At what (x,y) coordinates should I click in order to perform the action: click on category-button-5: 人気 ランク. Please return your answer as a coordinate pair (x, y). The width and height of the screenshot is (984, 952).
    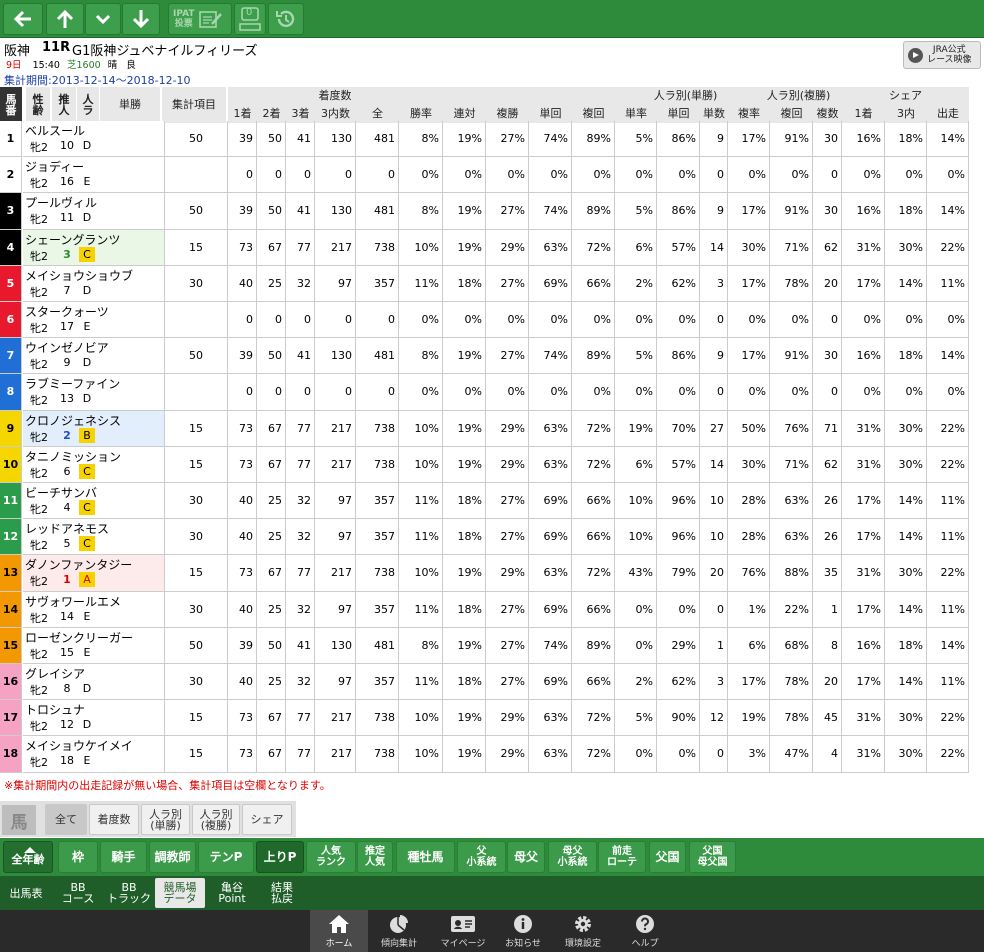
    Looking at the image, I should click on (331, 857).